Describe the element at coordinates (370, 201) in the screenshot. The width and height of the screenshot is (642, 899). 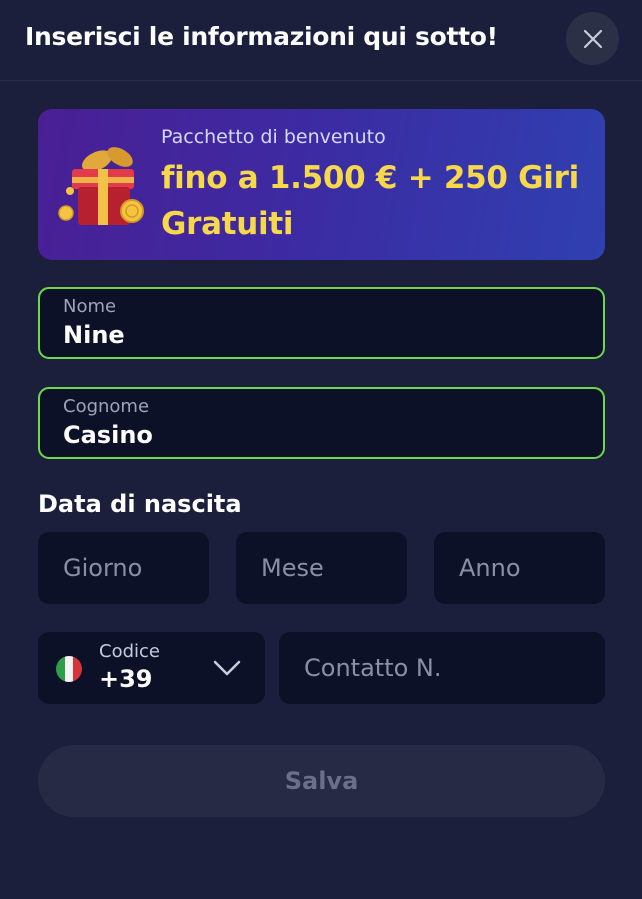
I see `banner-title: fino a 1.500 € + 250 Giri Gratuiti` at that location.